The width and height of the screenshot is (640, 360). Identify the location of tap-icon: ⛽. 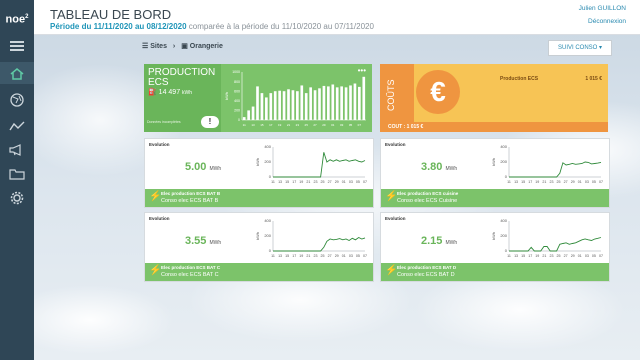
(152, 92).